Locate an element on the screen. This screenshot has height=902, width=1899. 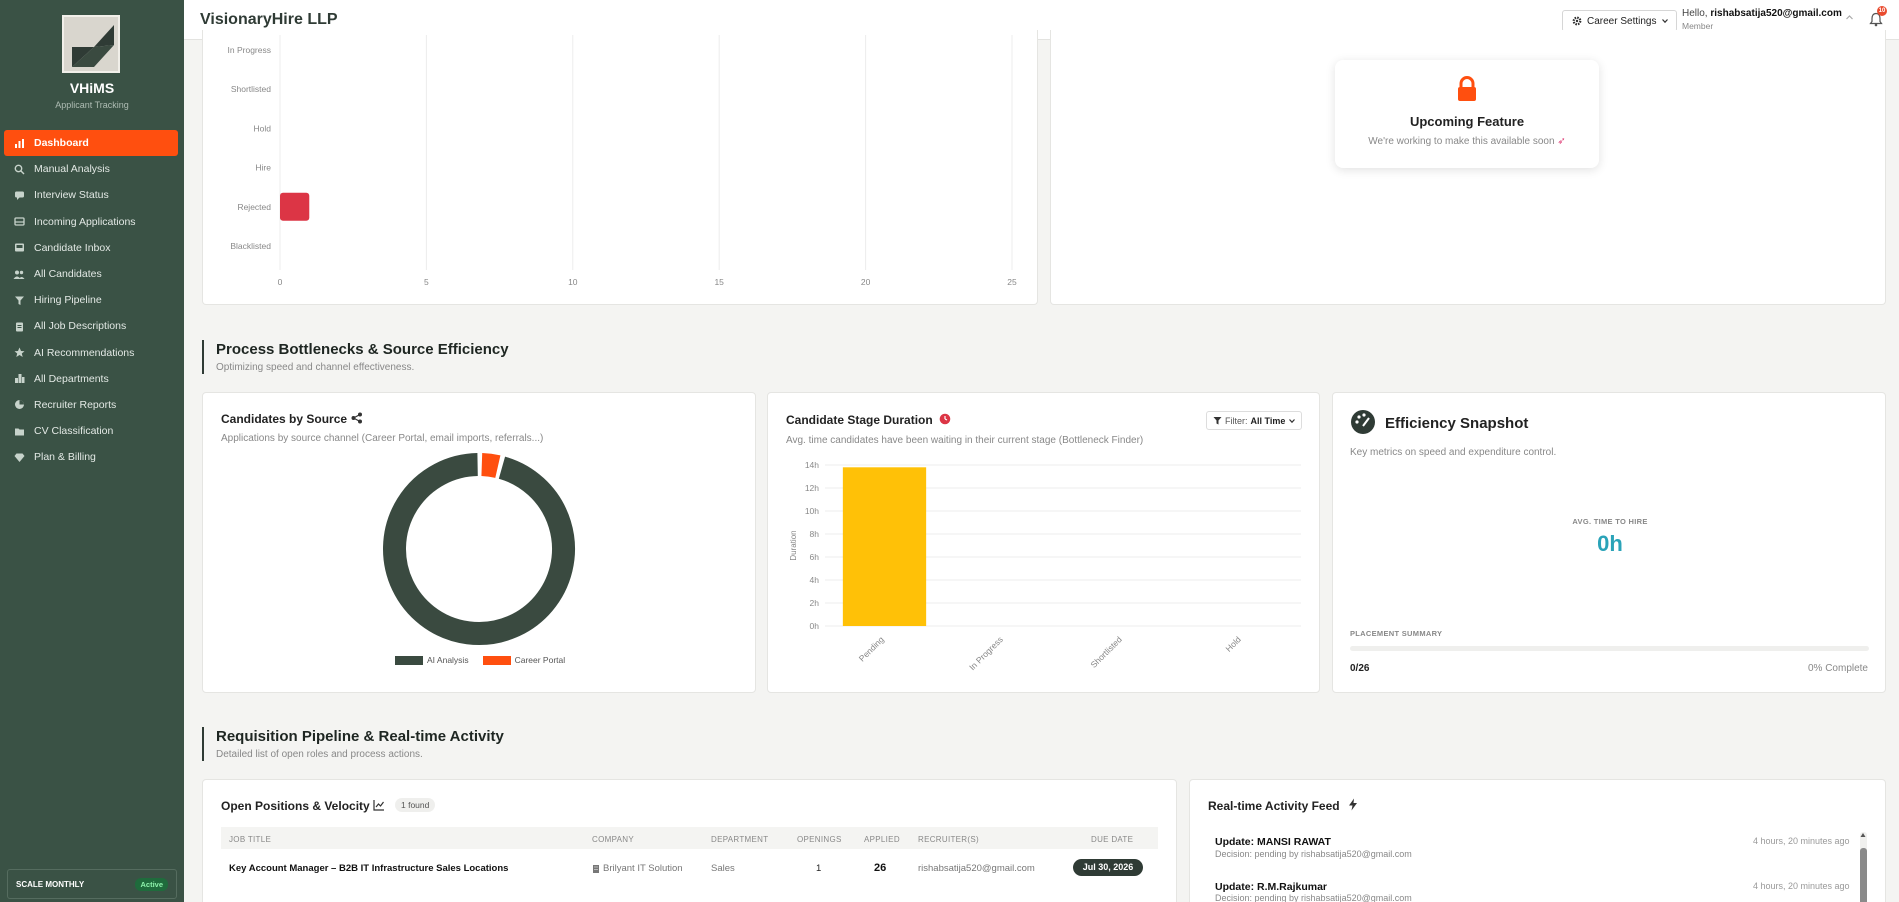
sidebar-item-label: AI Recommendations is located at coordinates (84, 352).